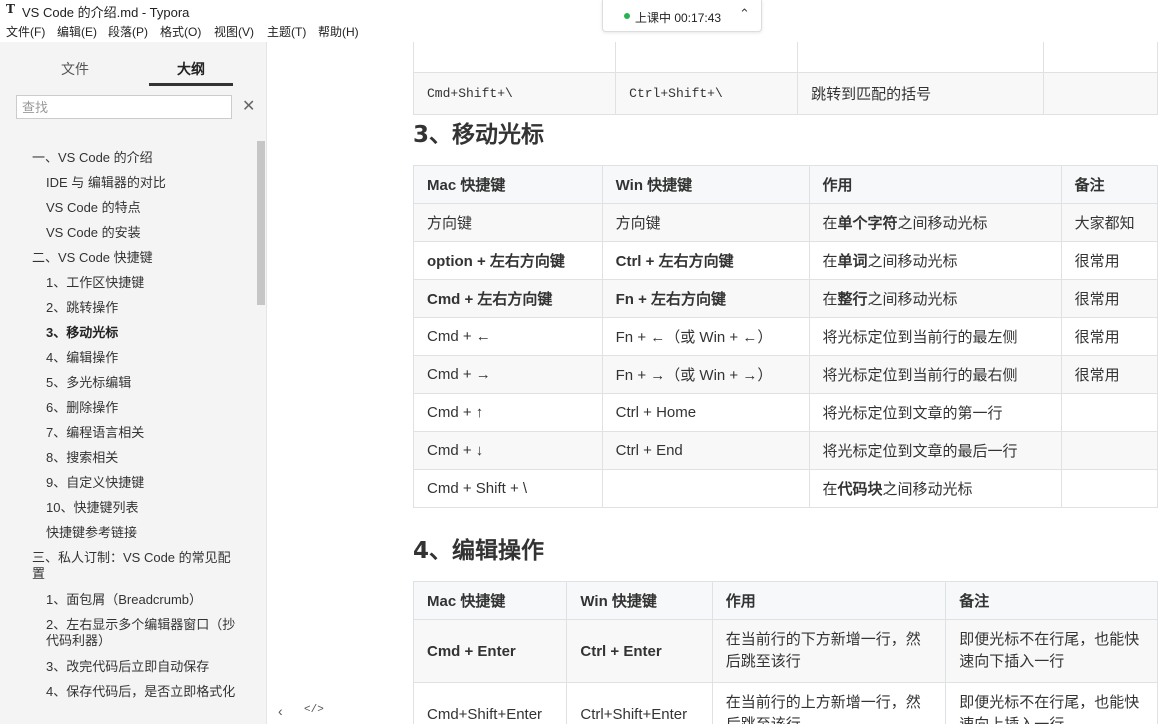  I want to click on table-cell: Cmd + ↑, so click(508, 412).